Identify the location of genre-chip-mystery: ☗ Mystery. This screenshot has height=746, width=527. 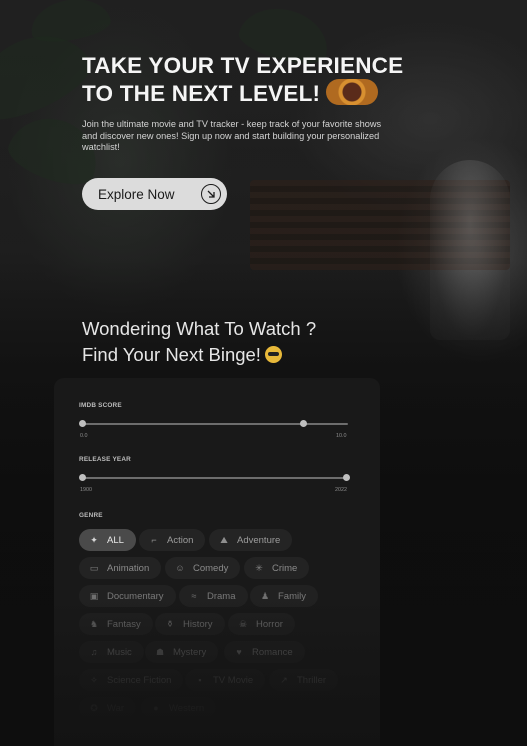
(182, 652).